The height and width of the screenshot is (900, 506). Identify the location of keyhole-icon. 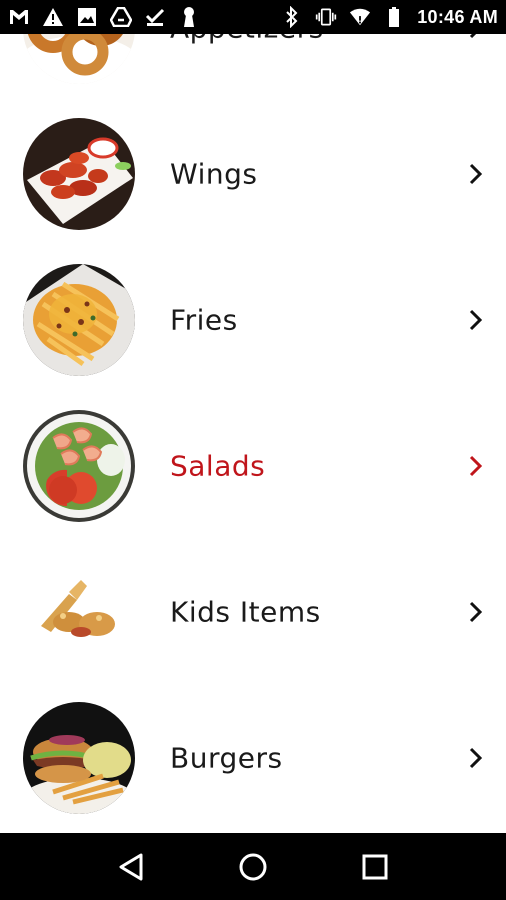
(189, 17).